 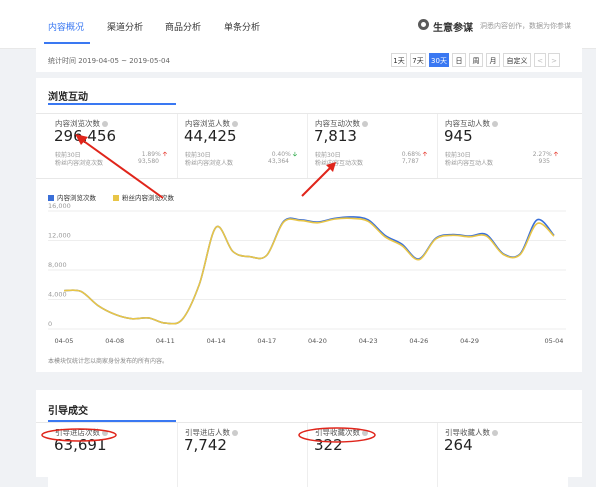 What do you see at coordinates (418, 341) in the screenshot?
I see `x-tick-label: 04-26` at bounding box center [418, 341].